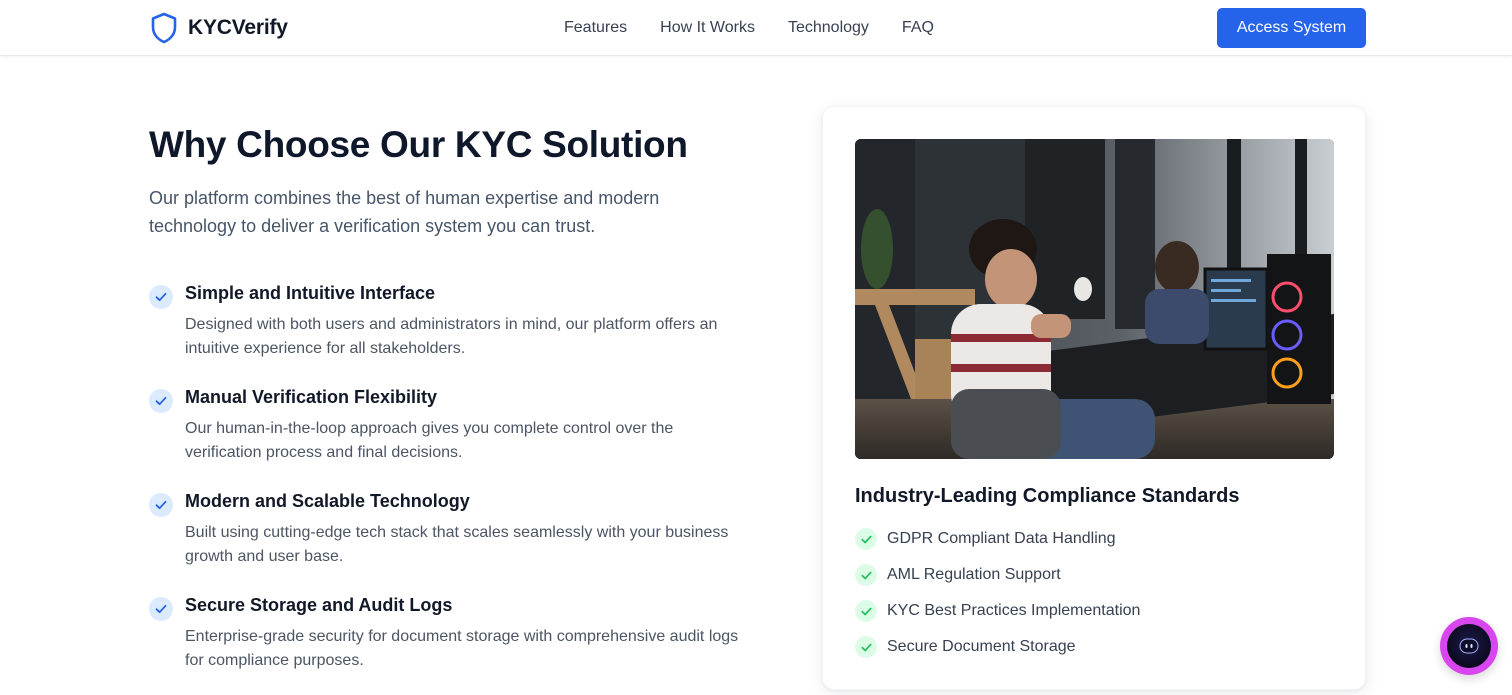 Image resolution: width=1512 pixels, height=695 pixels. What do you see at coordinates (319, 605) in the screenshot?
I see `feature-title: Secure Storage and Audit Logs` at bounding box center [319, 605].